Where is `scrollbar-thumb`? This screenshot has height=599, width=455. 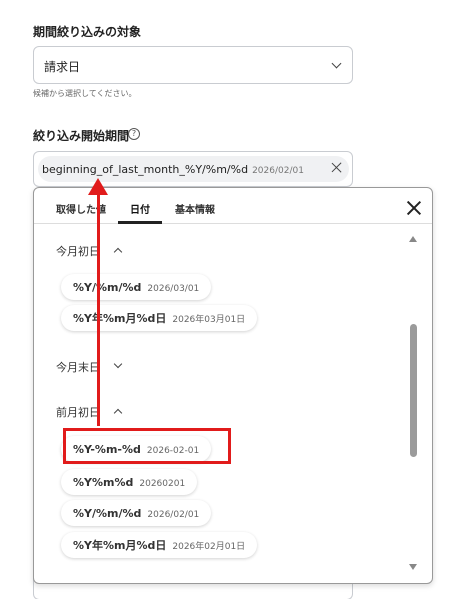
scrollbar-thumb is located at coordinates (413, 390).